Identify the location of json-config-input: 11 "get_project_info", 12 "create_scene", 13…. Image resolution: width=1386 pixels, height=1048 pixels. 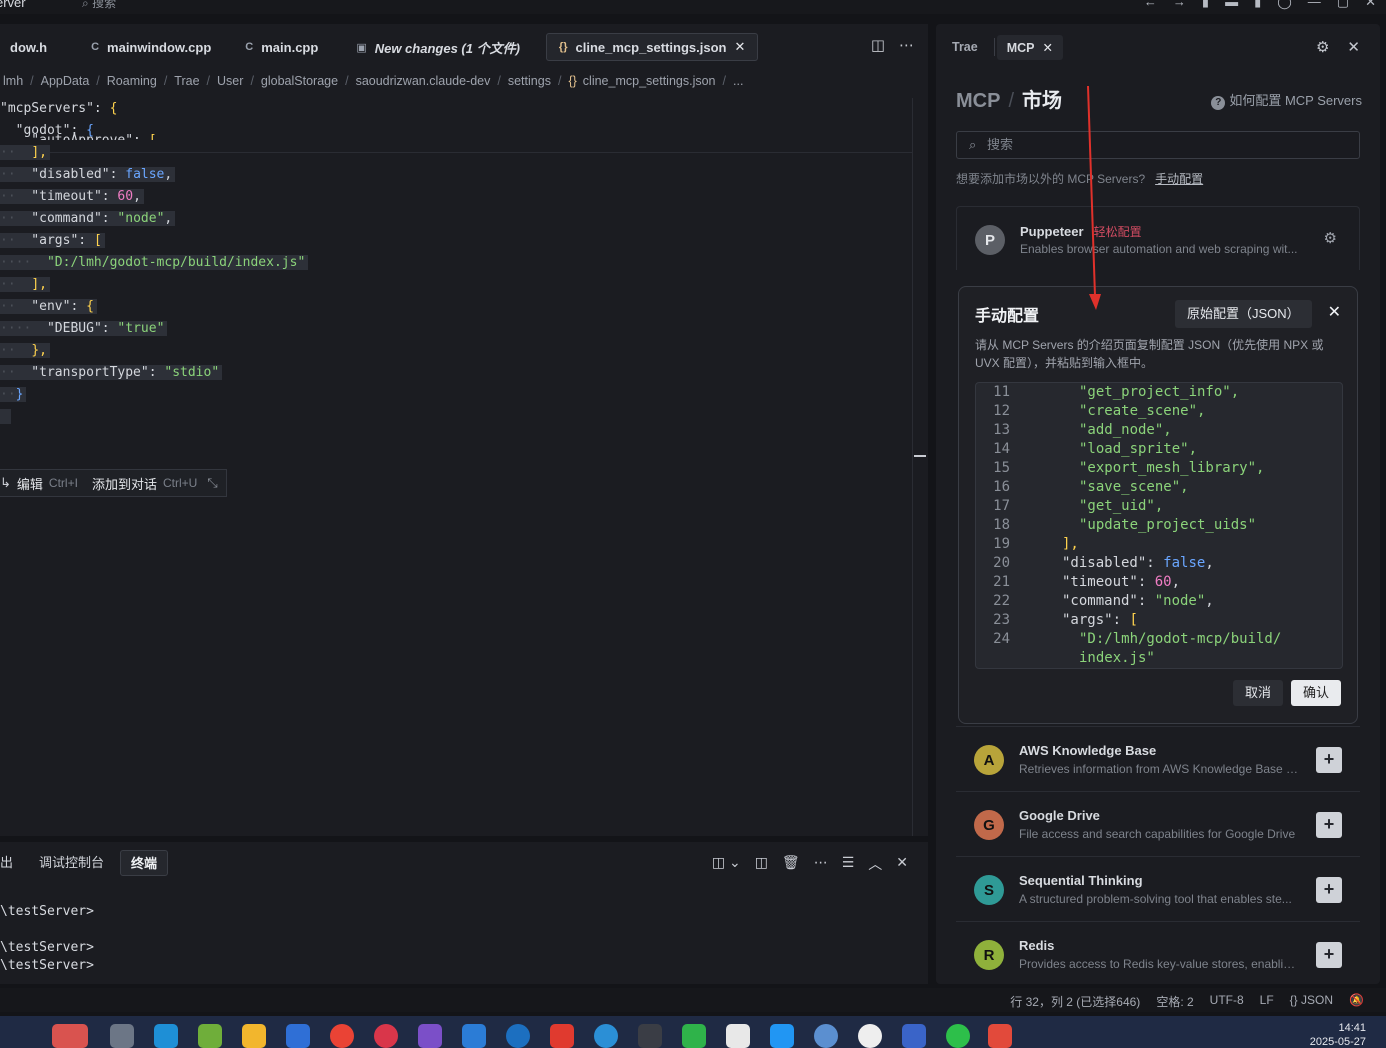
(1159, 525).